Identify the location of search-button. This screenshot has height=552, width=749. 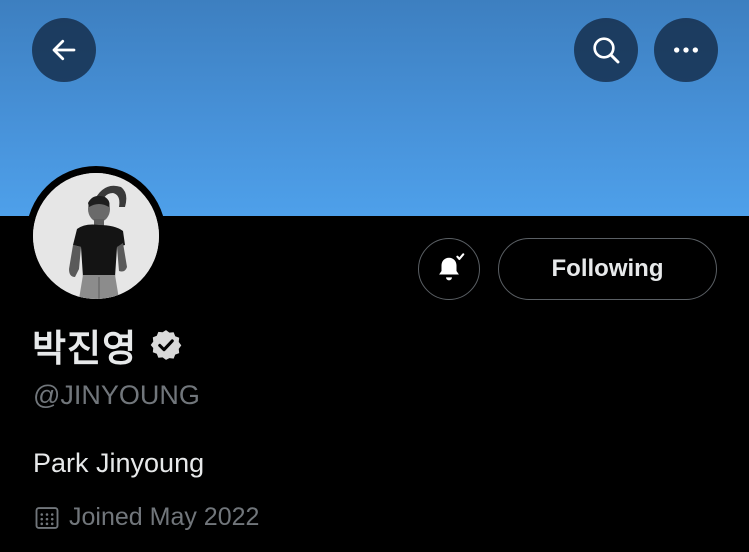
(606, 50).